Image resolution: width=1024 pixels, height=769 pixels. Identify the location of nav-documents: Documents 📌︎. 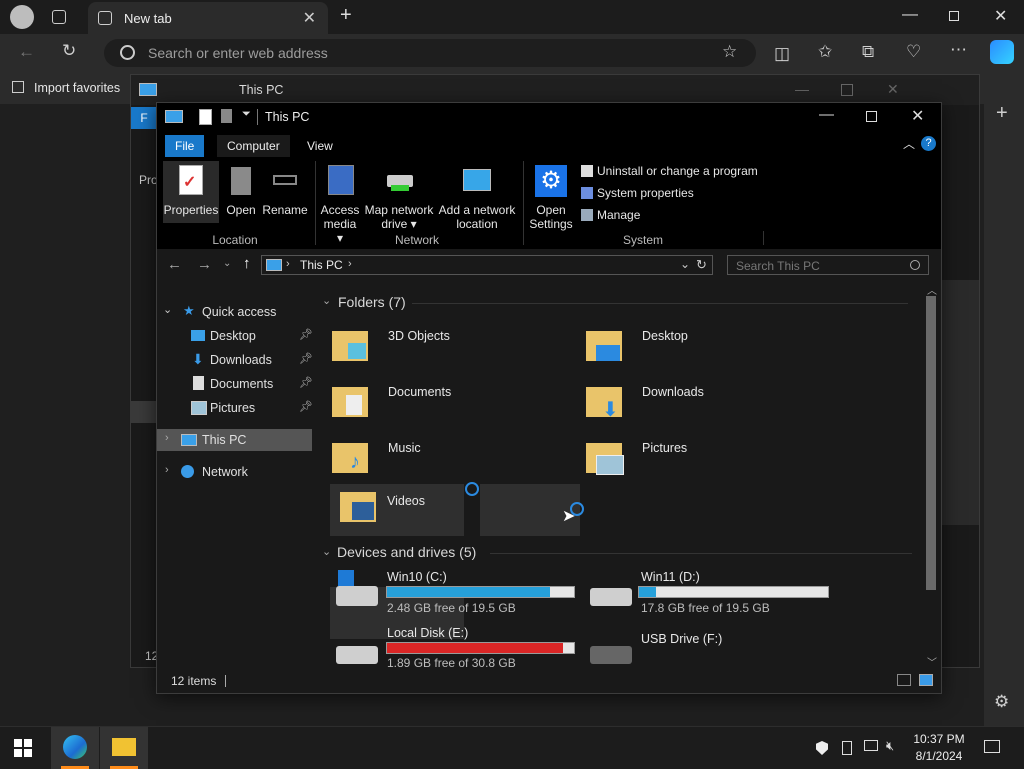
(235, 384).